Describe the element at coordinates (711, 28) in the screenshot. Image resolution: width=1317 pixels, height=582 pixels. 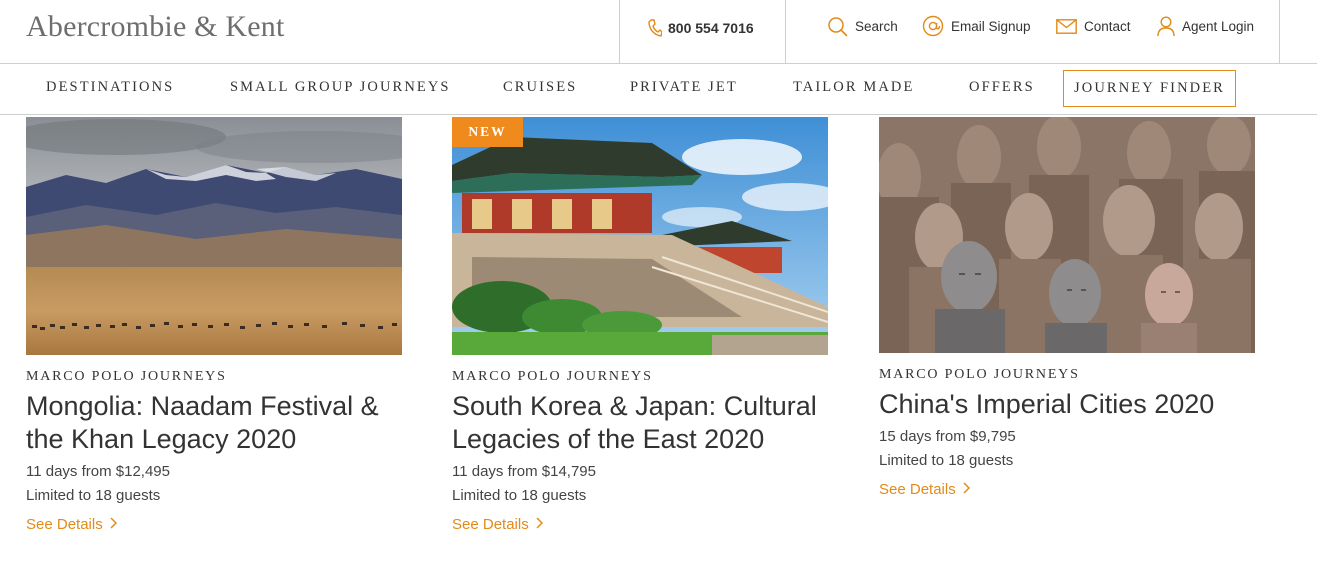
I see `phone-number: 800 554 7016` at that location.